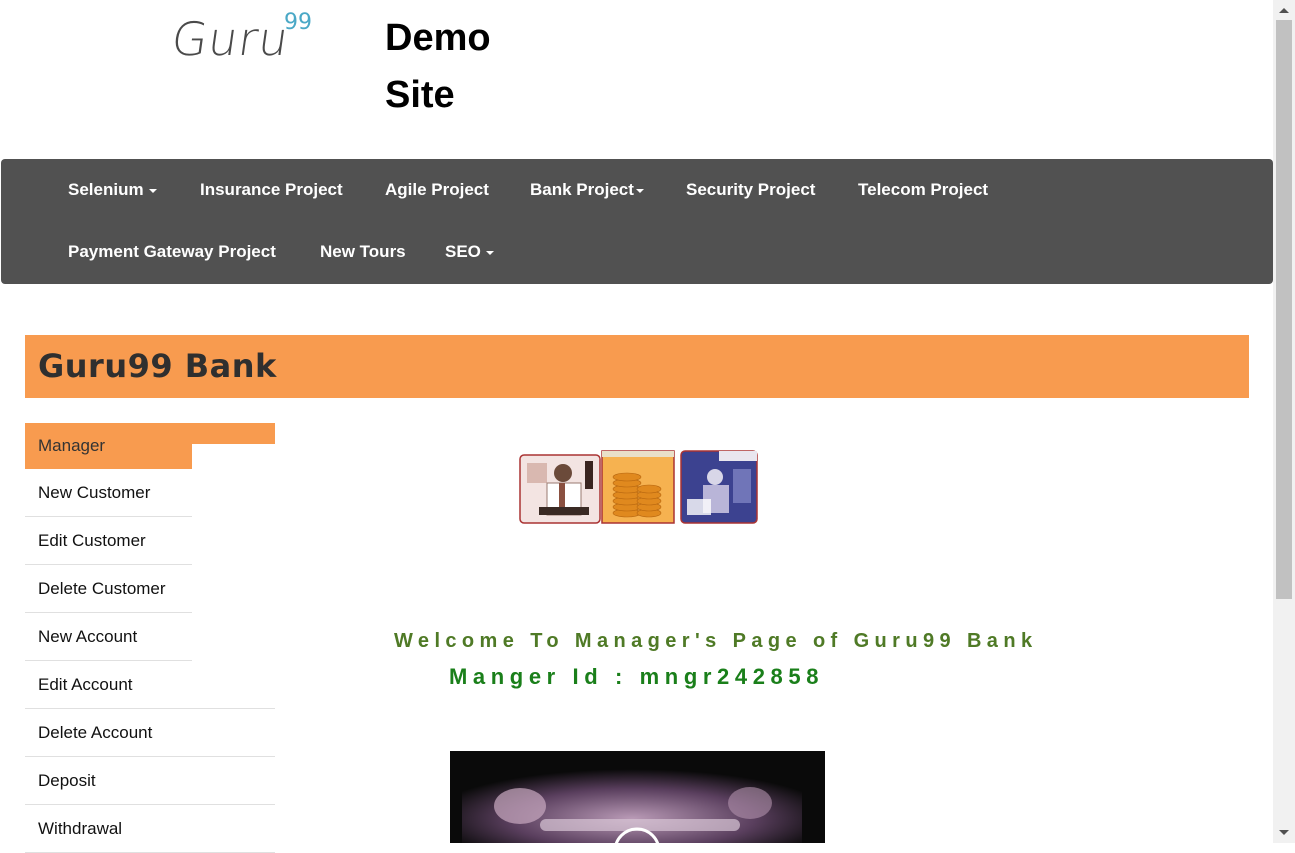 The image size is (1295, 853). I want to click on sidebar-item-manager: Manager, so click(150, 446).